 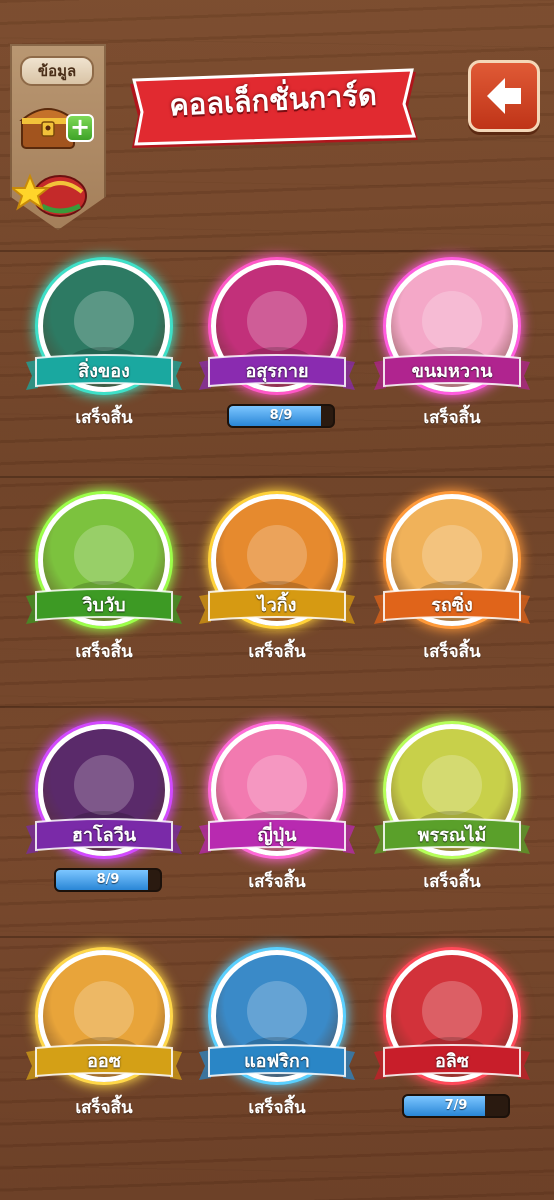 I want to click on card-name: พรรณไม้, so click(x=452, y=835).